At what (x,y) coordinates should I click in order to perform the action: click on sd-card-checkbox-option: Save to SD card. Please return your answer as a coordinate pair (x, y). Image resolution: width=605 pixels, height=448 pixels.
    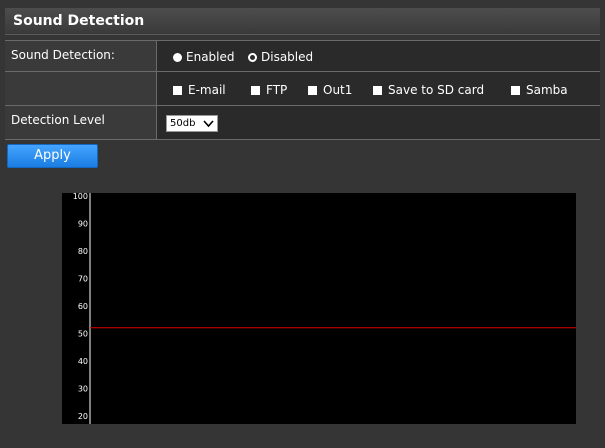
    Looking at the image, I should click on (428, 90).